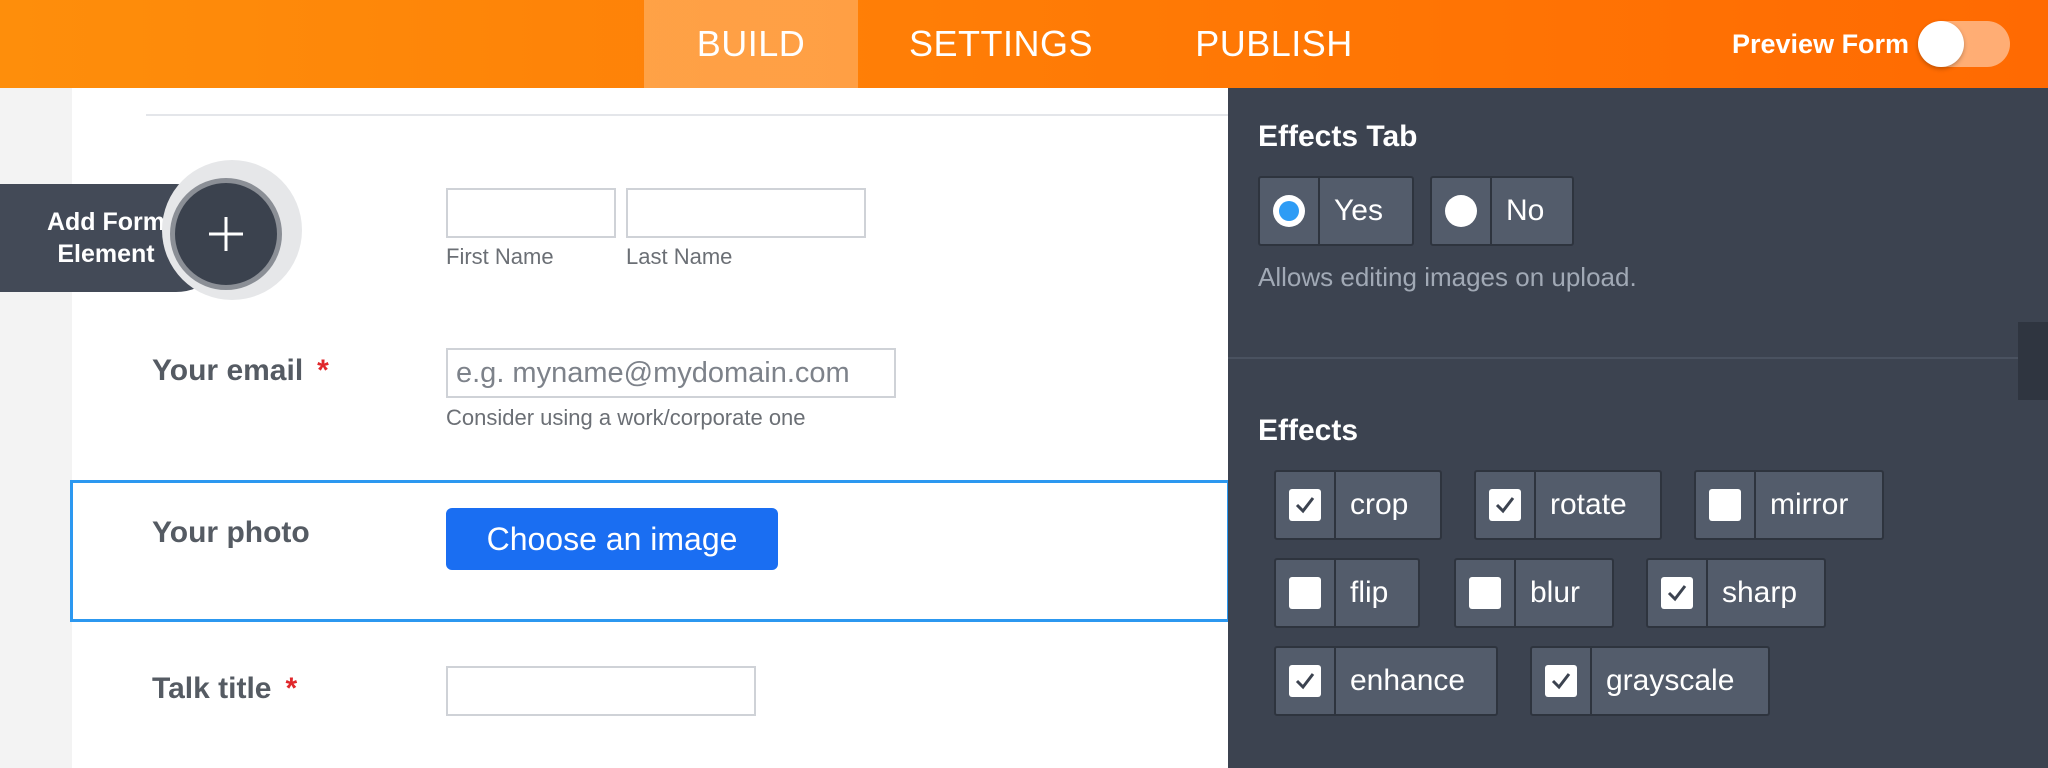 The width and height of the screenshot is (2048, 768). Describe the element at coordinates (2033, 361) in the screenshot. I see `panel-scrollbar` at that location.